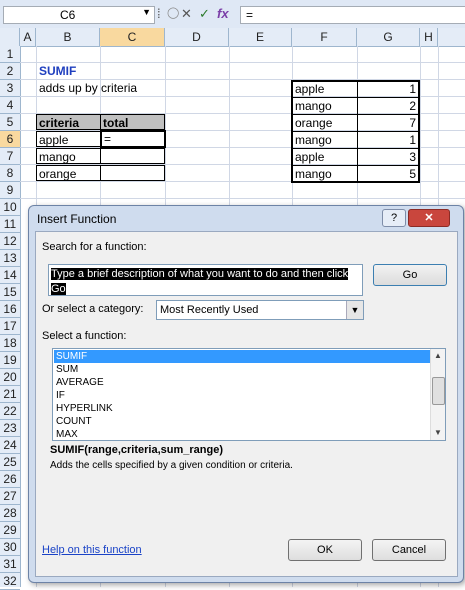  Describe the element at coordinates (10, 173) in the screenshot. I see `row-header: 8` at that location.